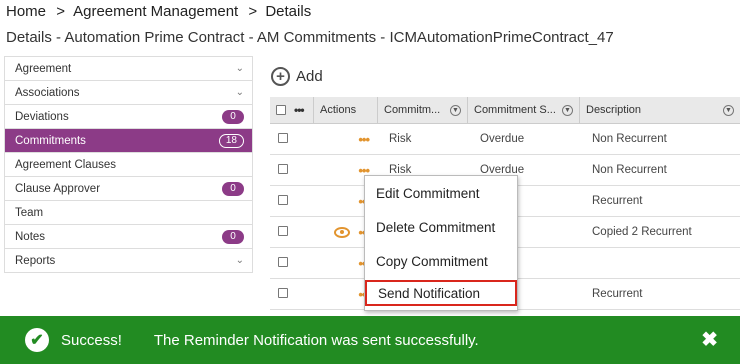 Image resolution: width=740 pixels, height=364 pixels. I want to click on sidebar-item-label: Agreement Clauses, so click(65, 164).